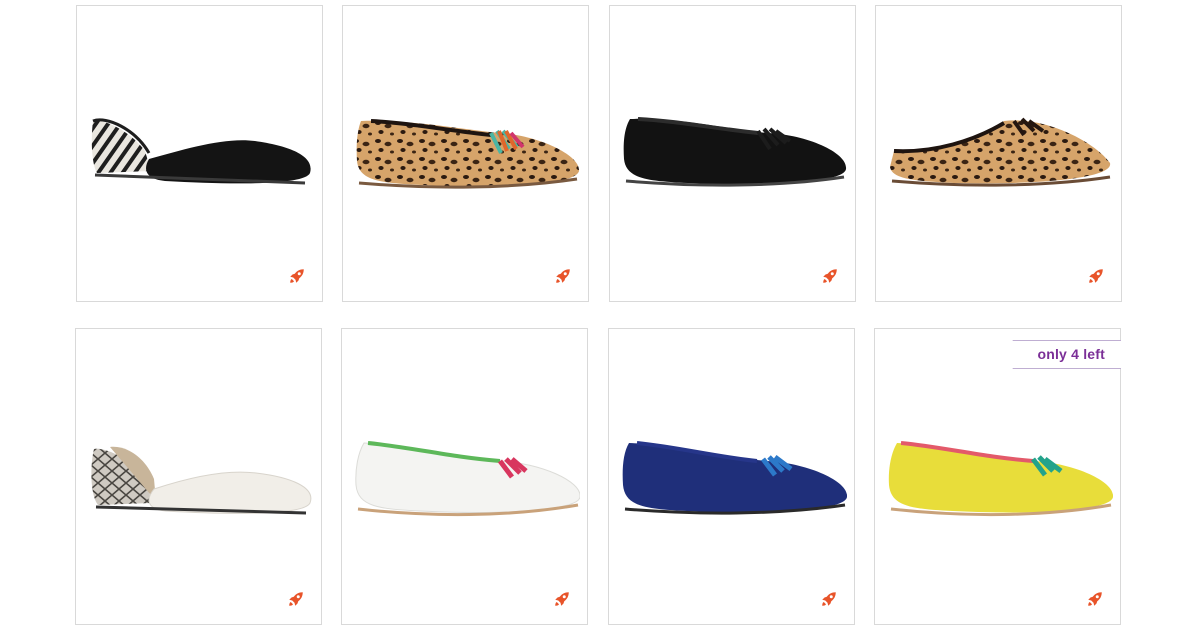 The height and width of the screenshot is (630, 1200). I want to click on shoe-image-leopard-tassel-loafer, so click(468, 154).